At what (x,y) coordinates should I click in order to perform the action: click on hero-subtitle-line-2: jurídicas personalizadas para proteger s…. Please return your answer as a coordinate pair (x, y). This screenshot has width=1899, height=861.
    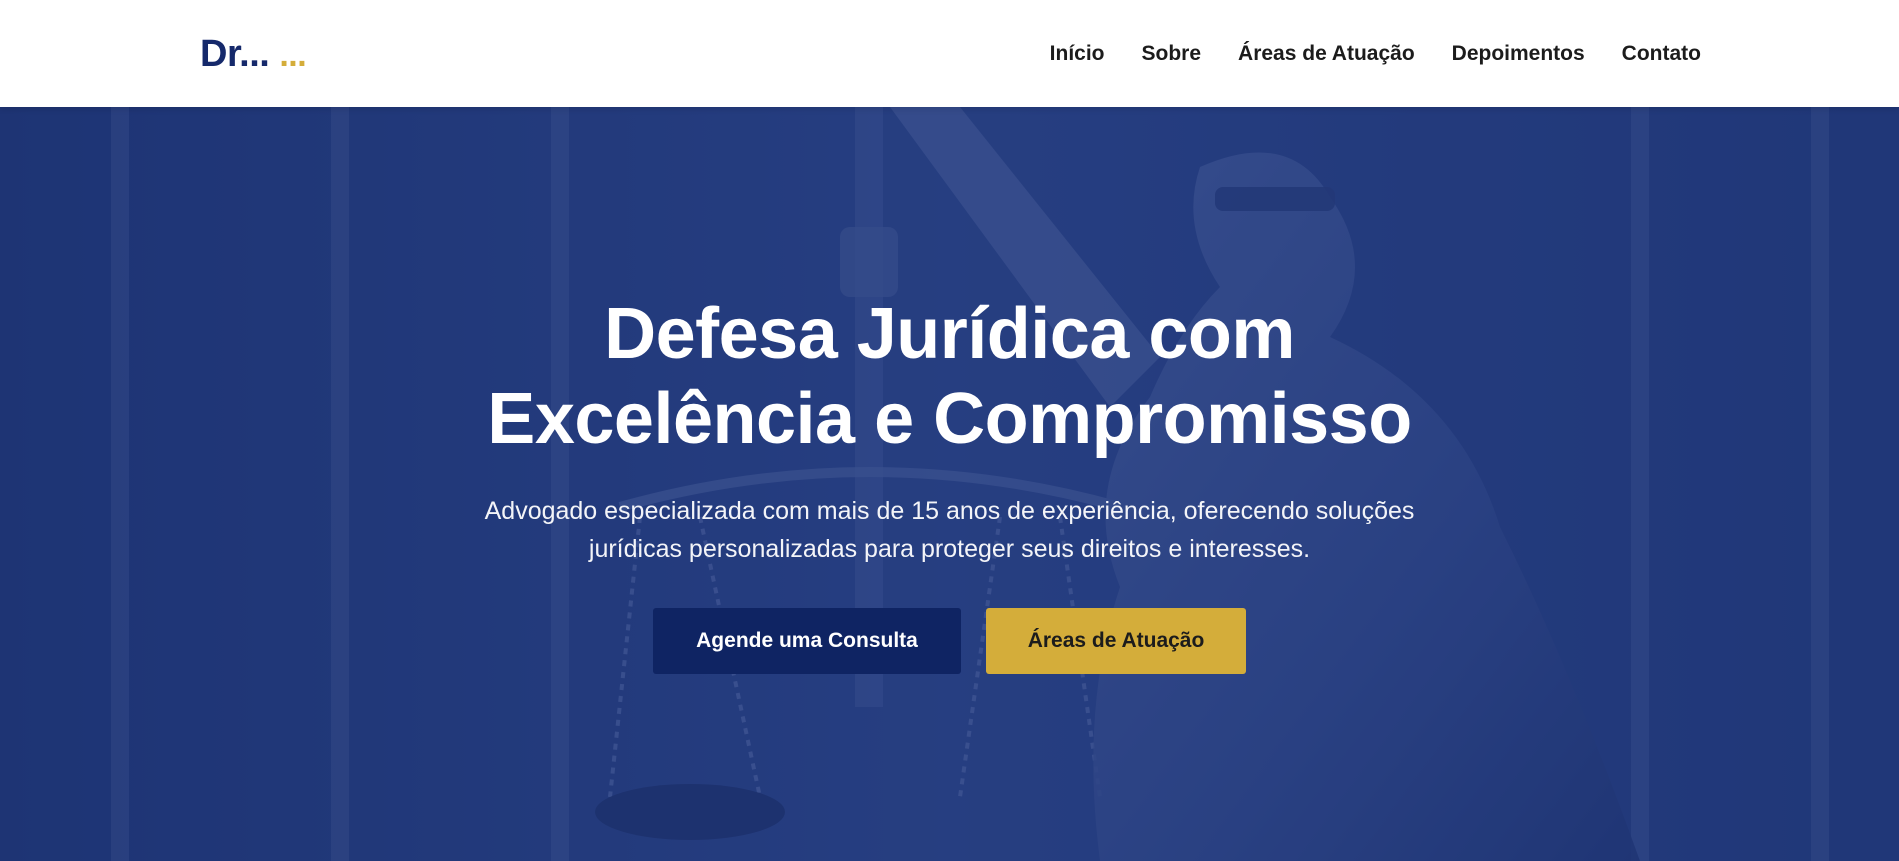
    Looking at the image, I should click on (949, 549).